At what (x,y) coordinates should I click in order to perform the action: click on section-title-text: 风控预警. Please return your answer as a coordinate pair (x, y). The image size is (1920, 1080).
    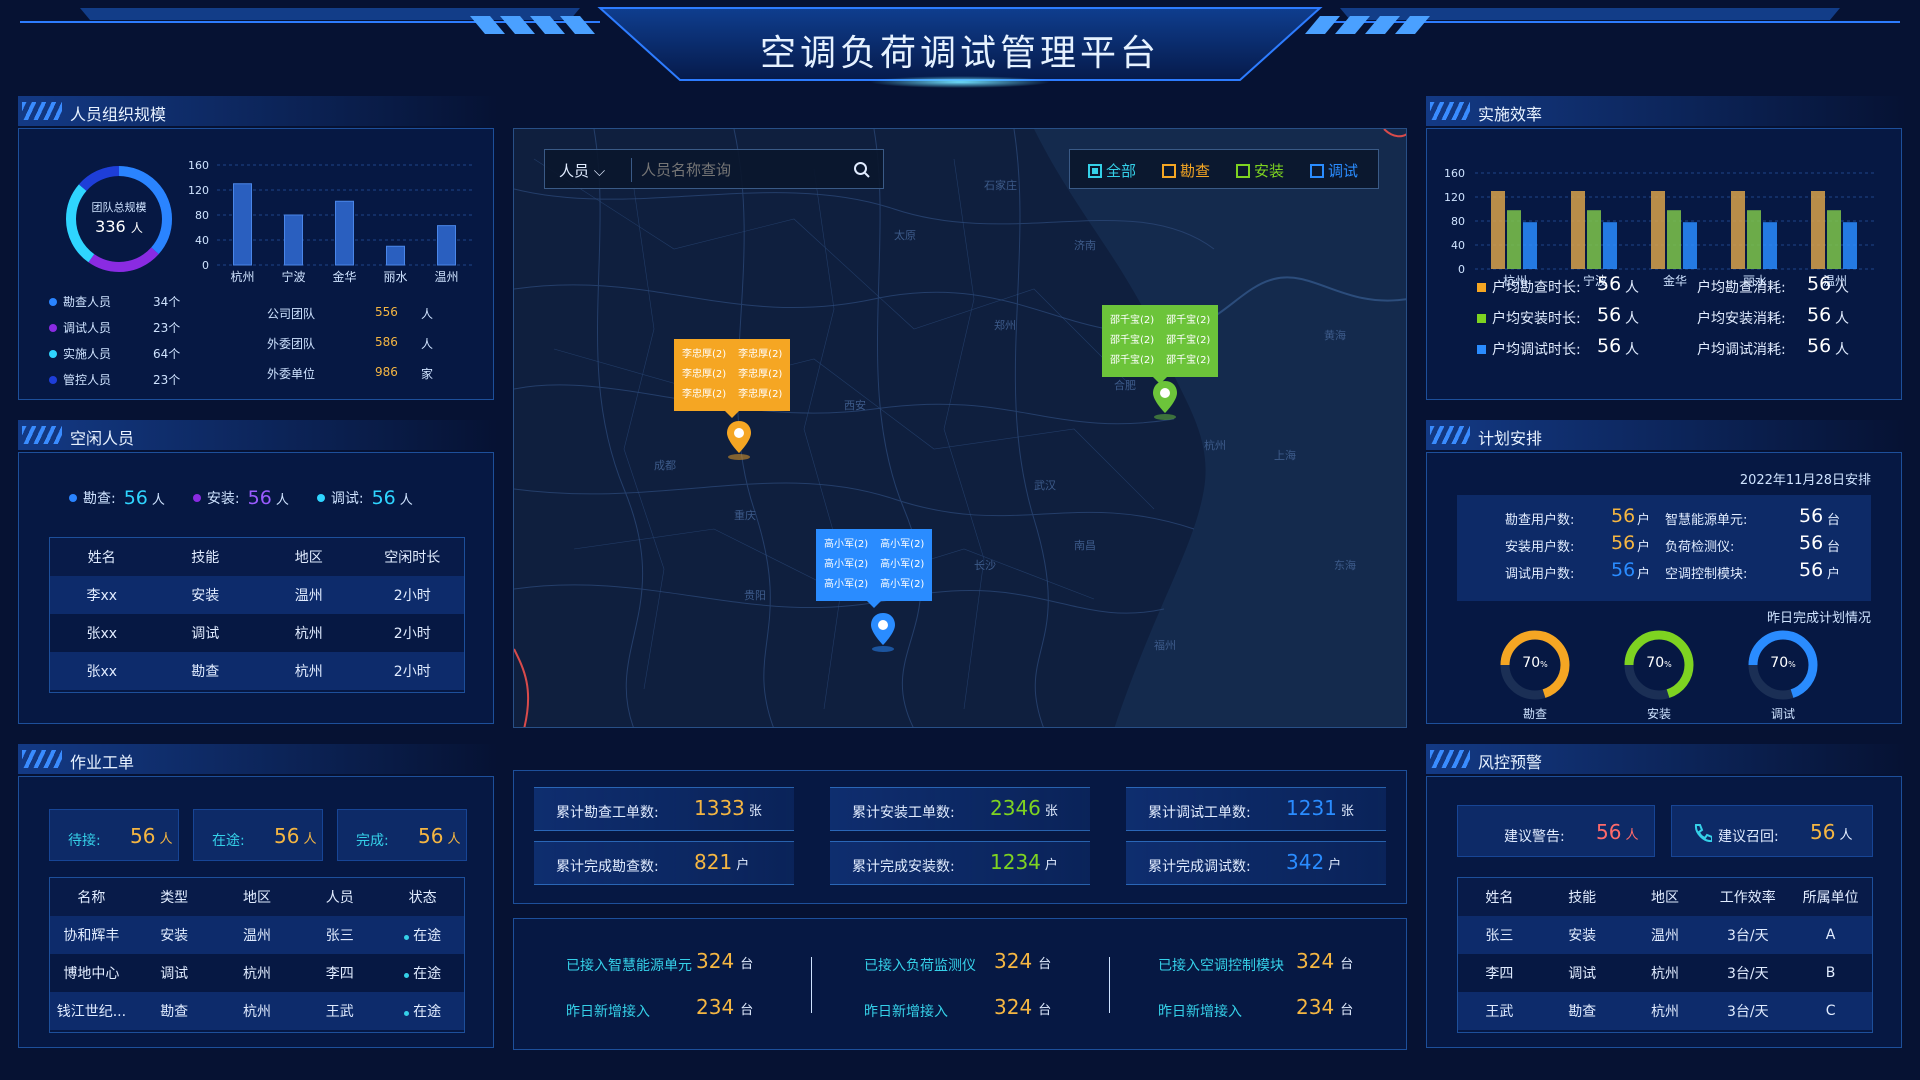
    Looking at the image, I should click on (1510, 762).